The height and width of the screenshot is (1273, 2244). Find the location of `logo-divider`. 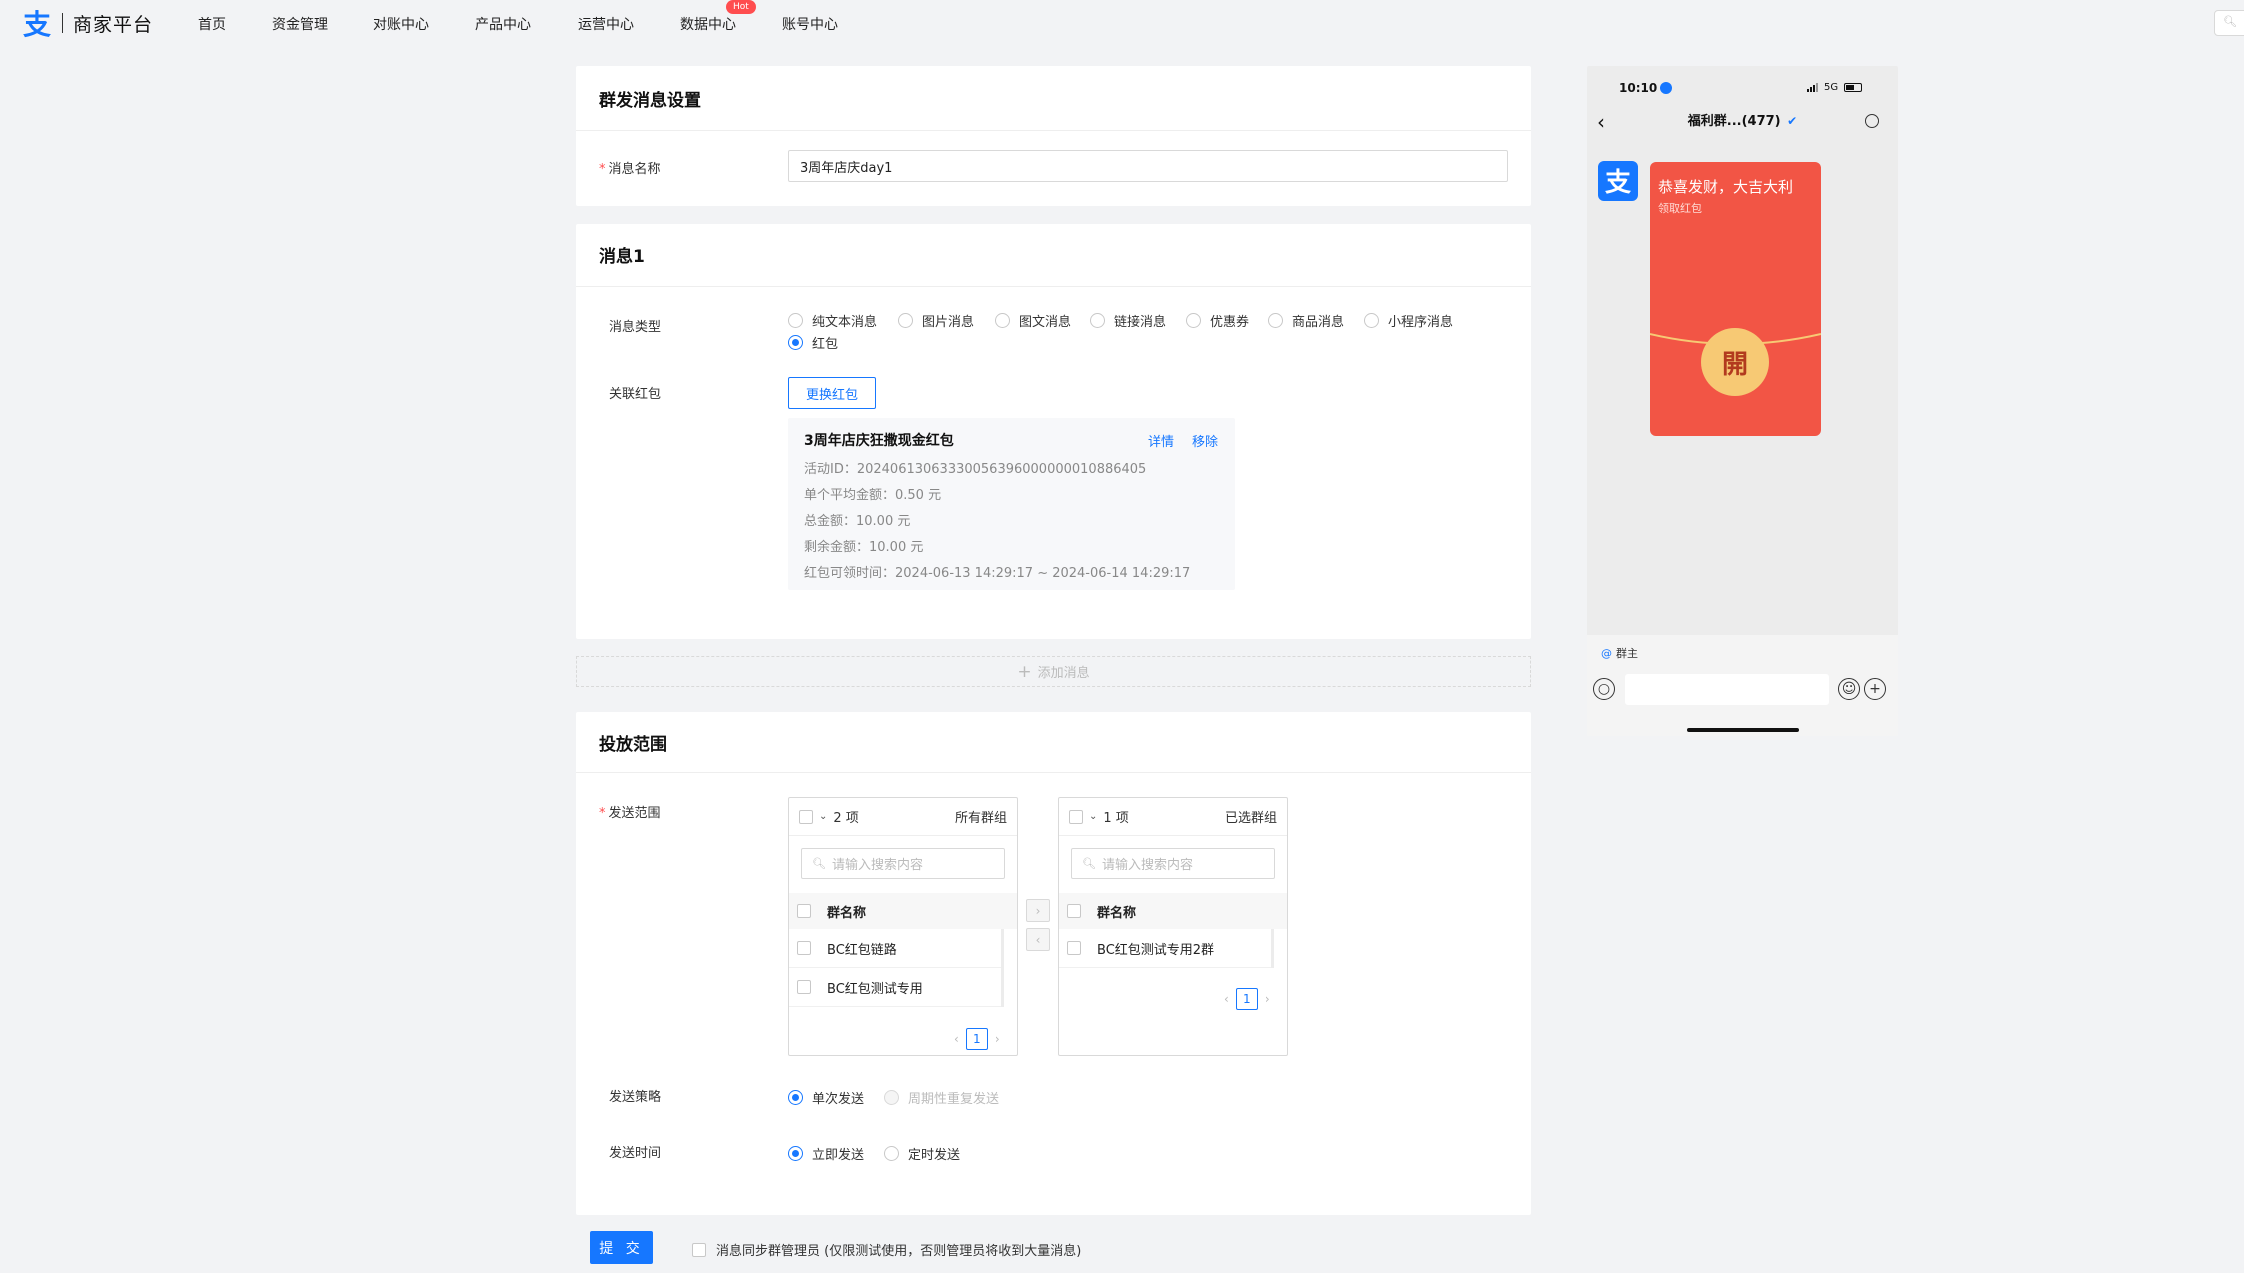

logo-divider is located at coordinates (62, 23).